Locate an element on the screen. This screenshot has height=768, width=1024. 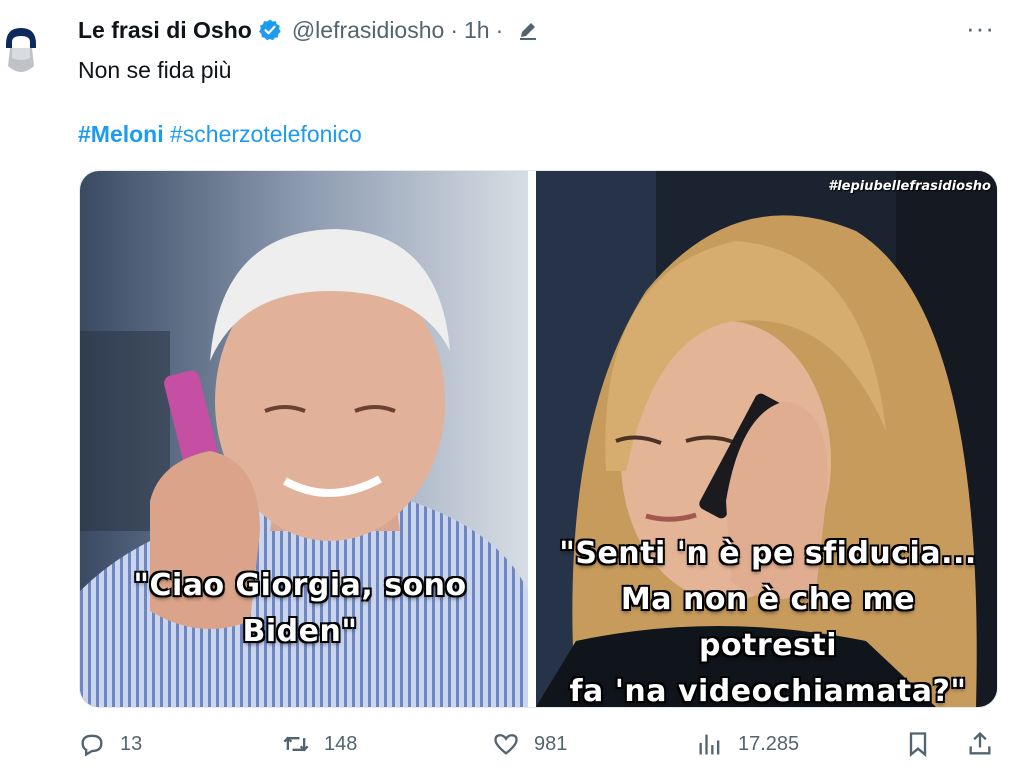
author-name: Le frasi di Osho is located at coordinates (165, 30).